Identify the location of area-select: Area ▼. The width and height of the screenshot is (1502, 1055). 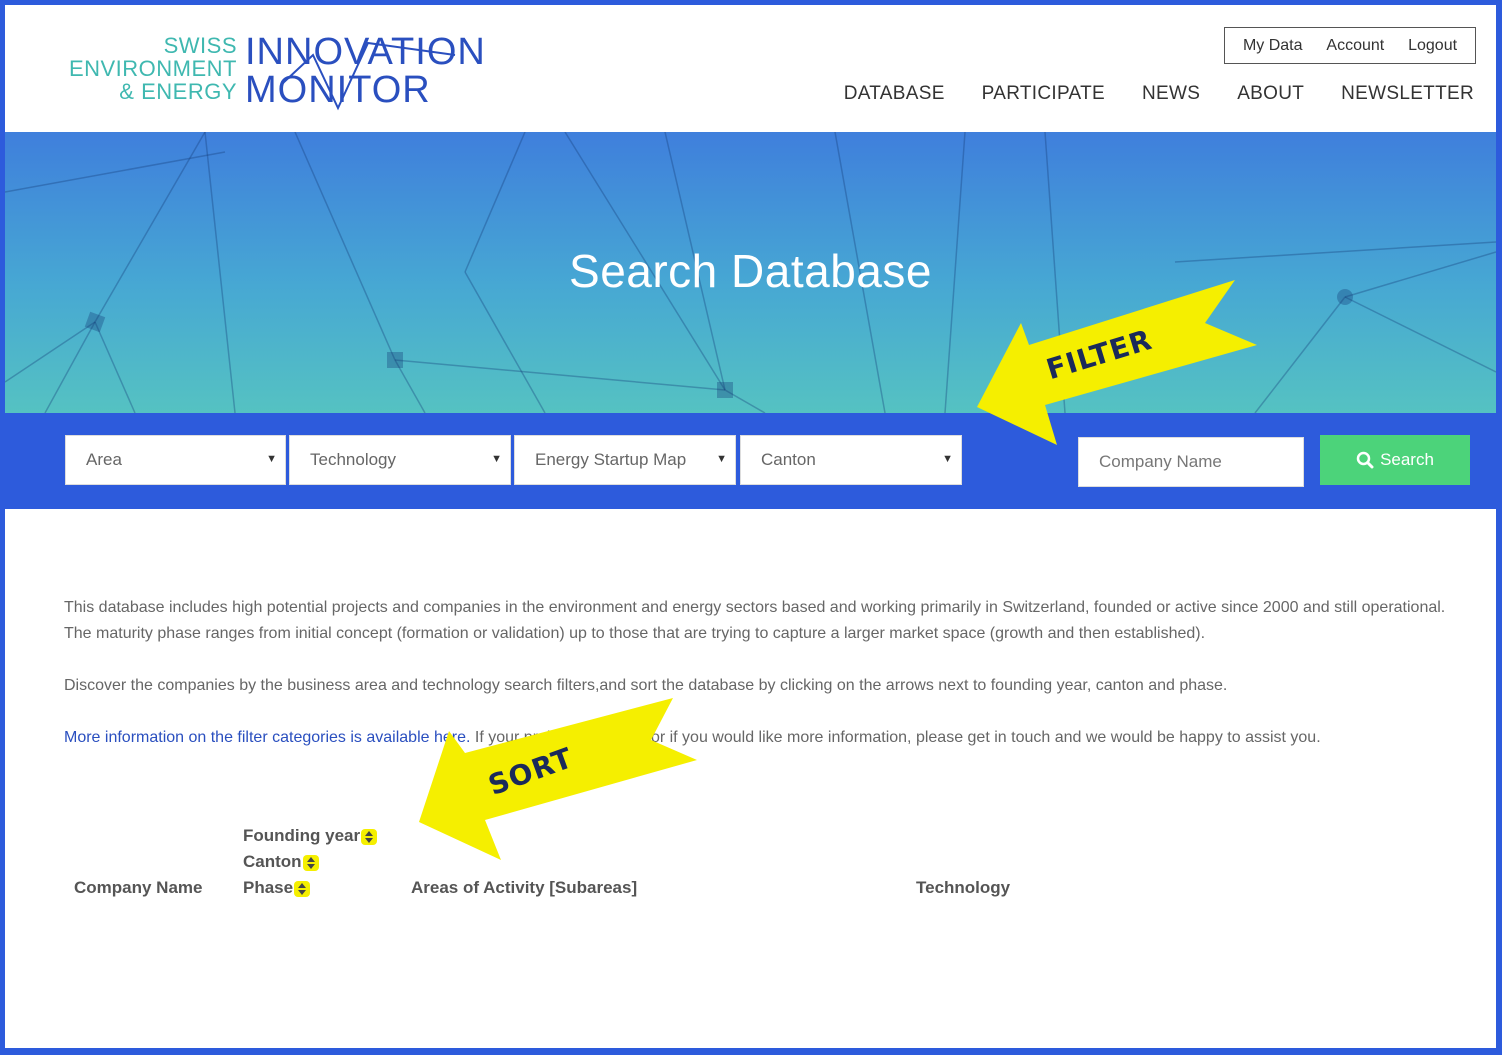
(175, 460).